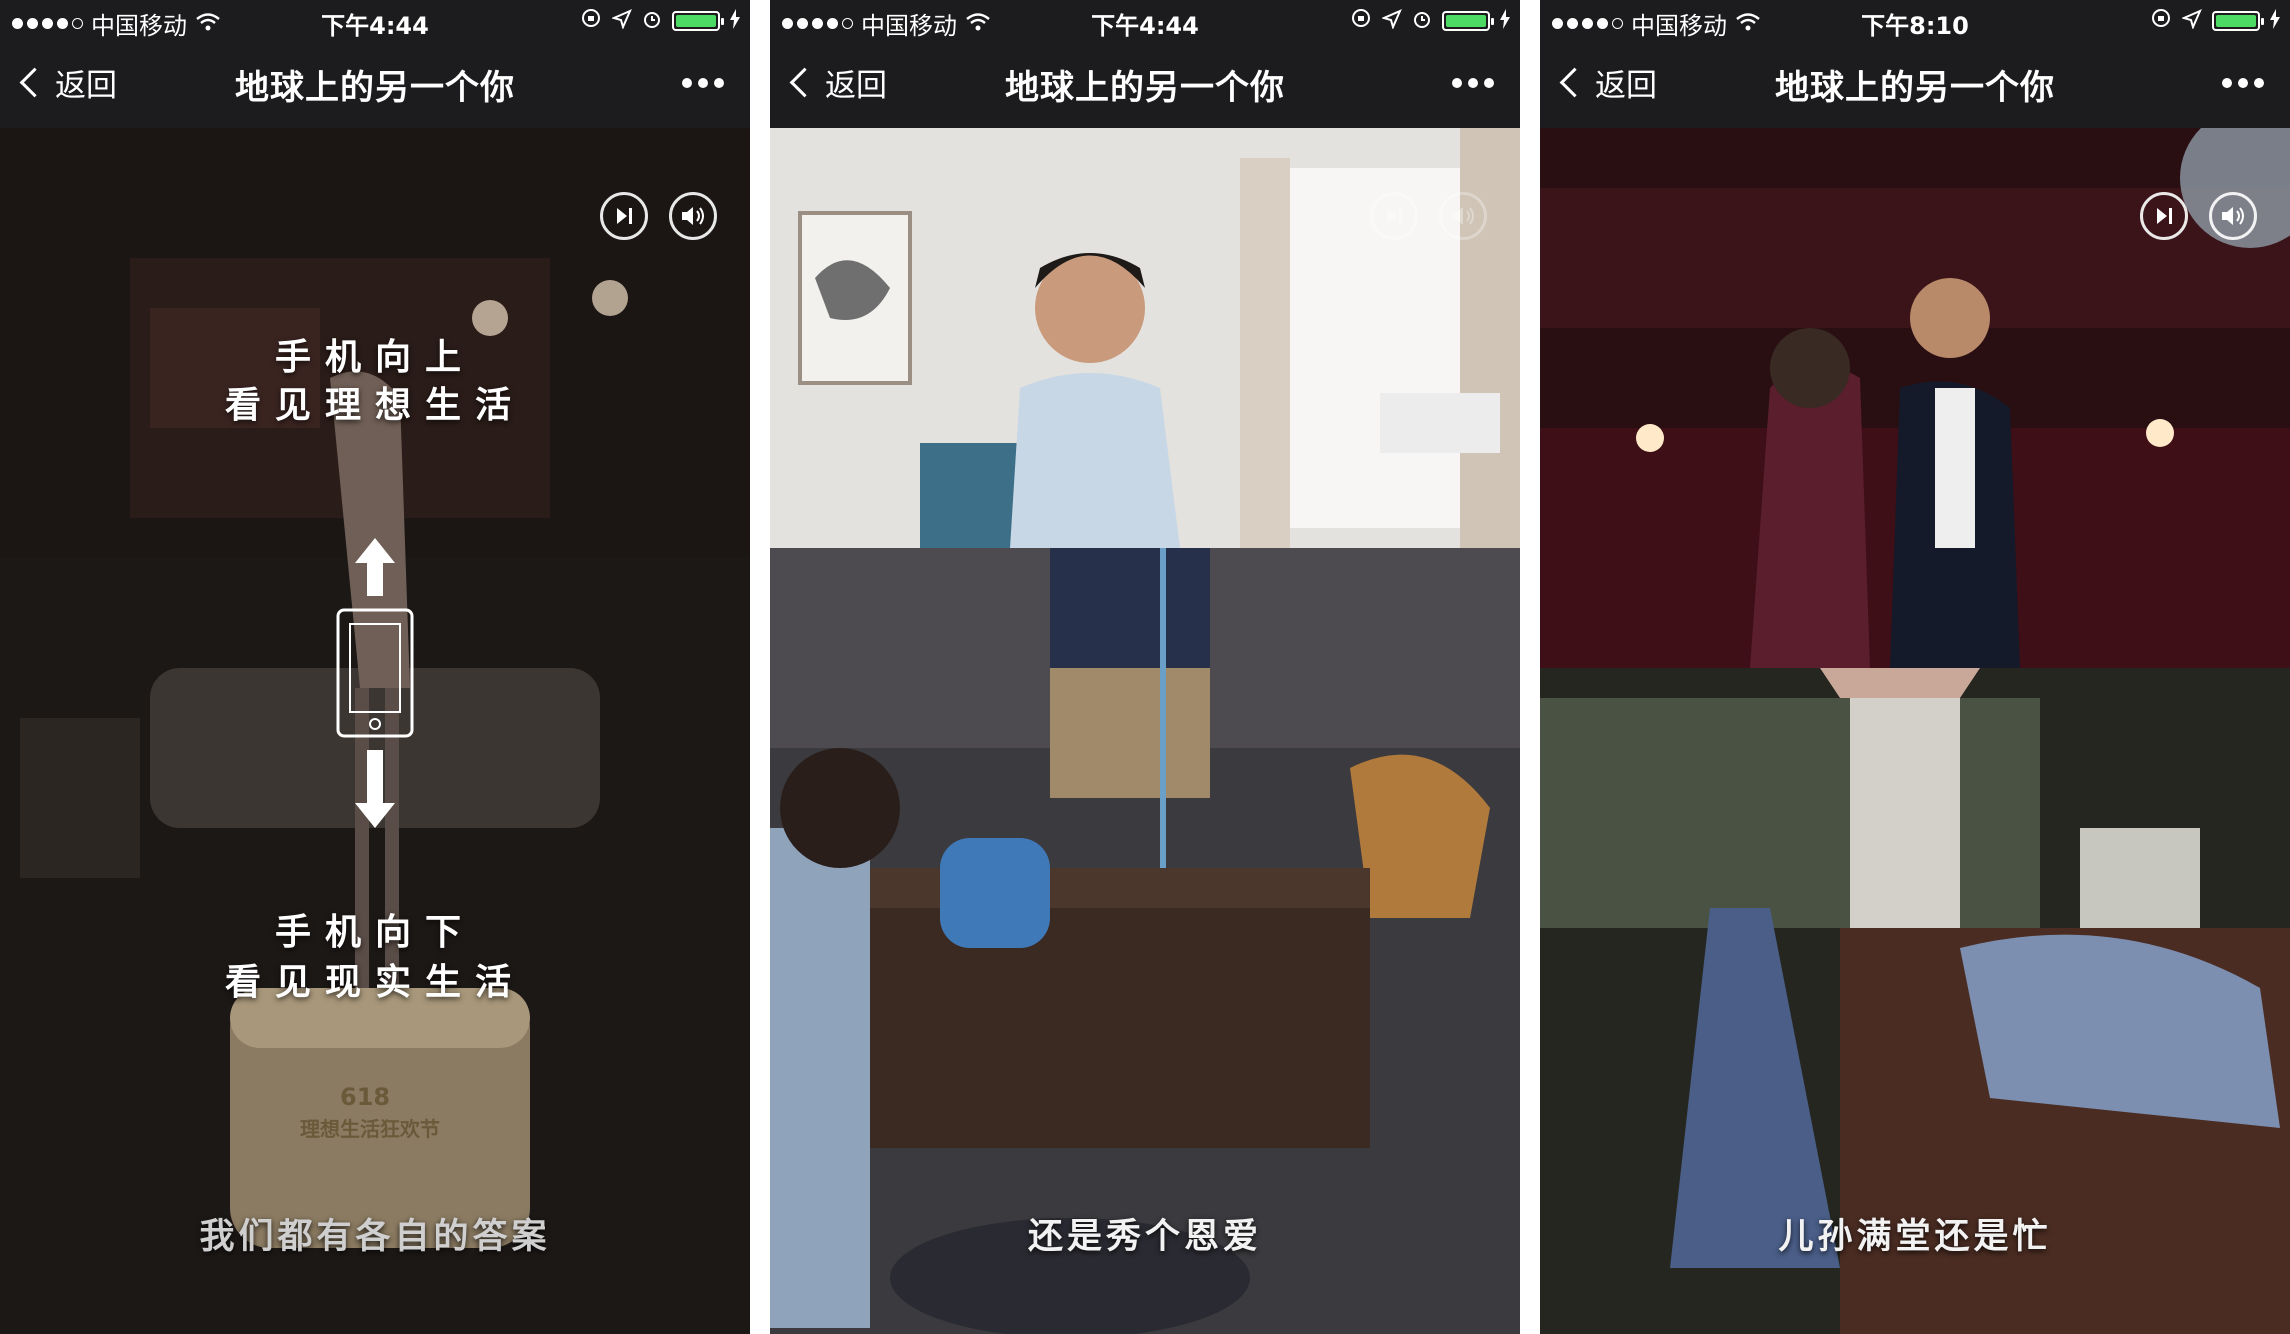 The image size is (2290, 1334). I want to click on status-bar: 中国移动 下午8:10, so click(1915, 20).